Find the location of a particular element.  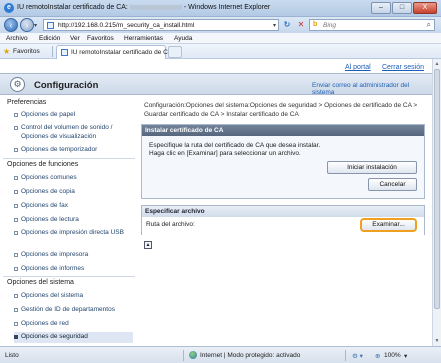

scroll-thumb is located at coordinates (437, 189).